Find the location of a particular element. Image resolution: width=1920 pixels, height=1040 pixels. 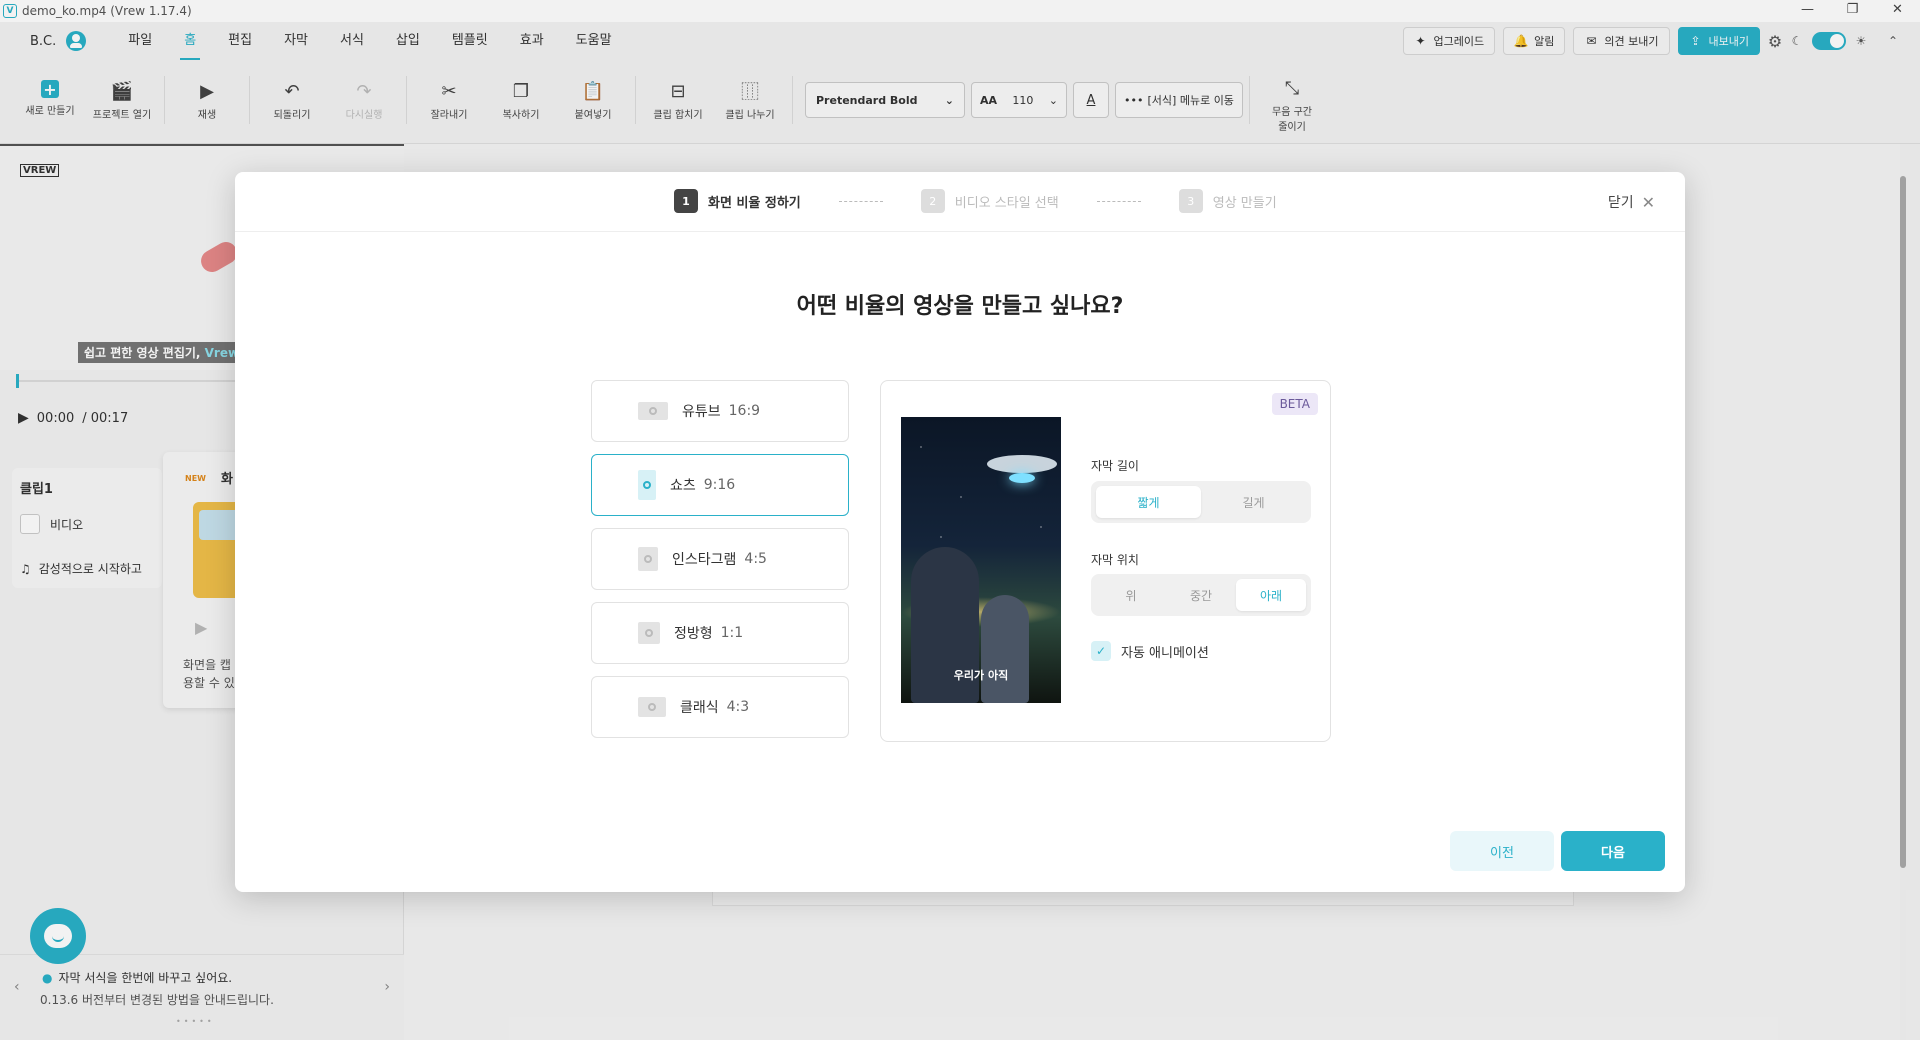

aspect-ratio-value: 16:9 is located at coordinates (744, 411).